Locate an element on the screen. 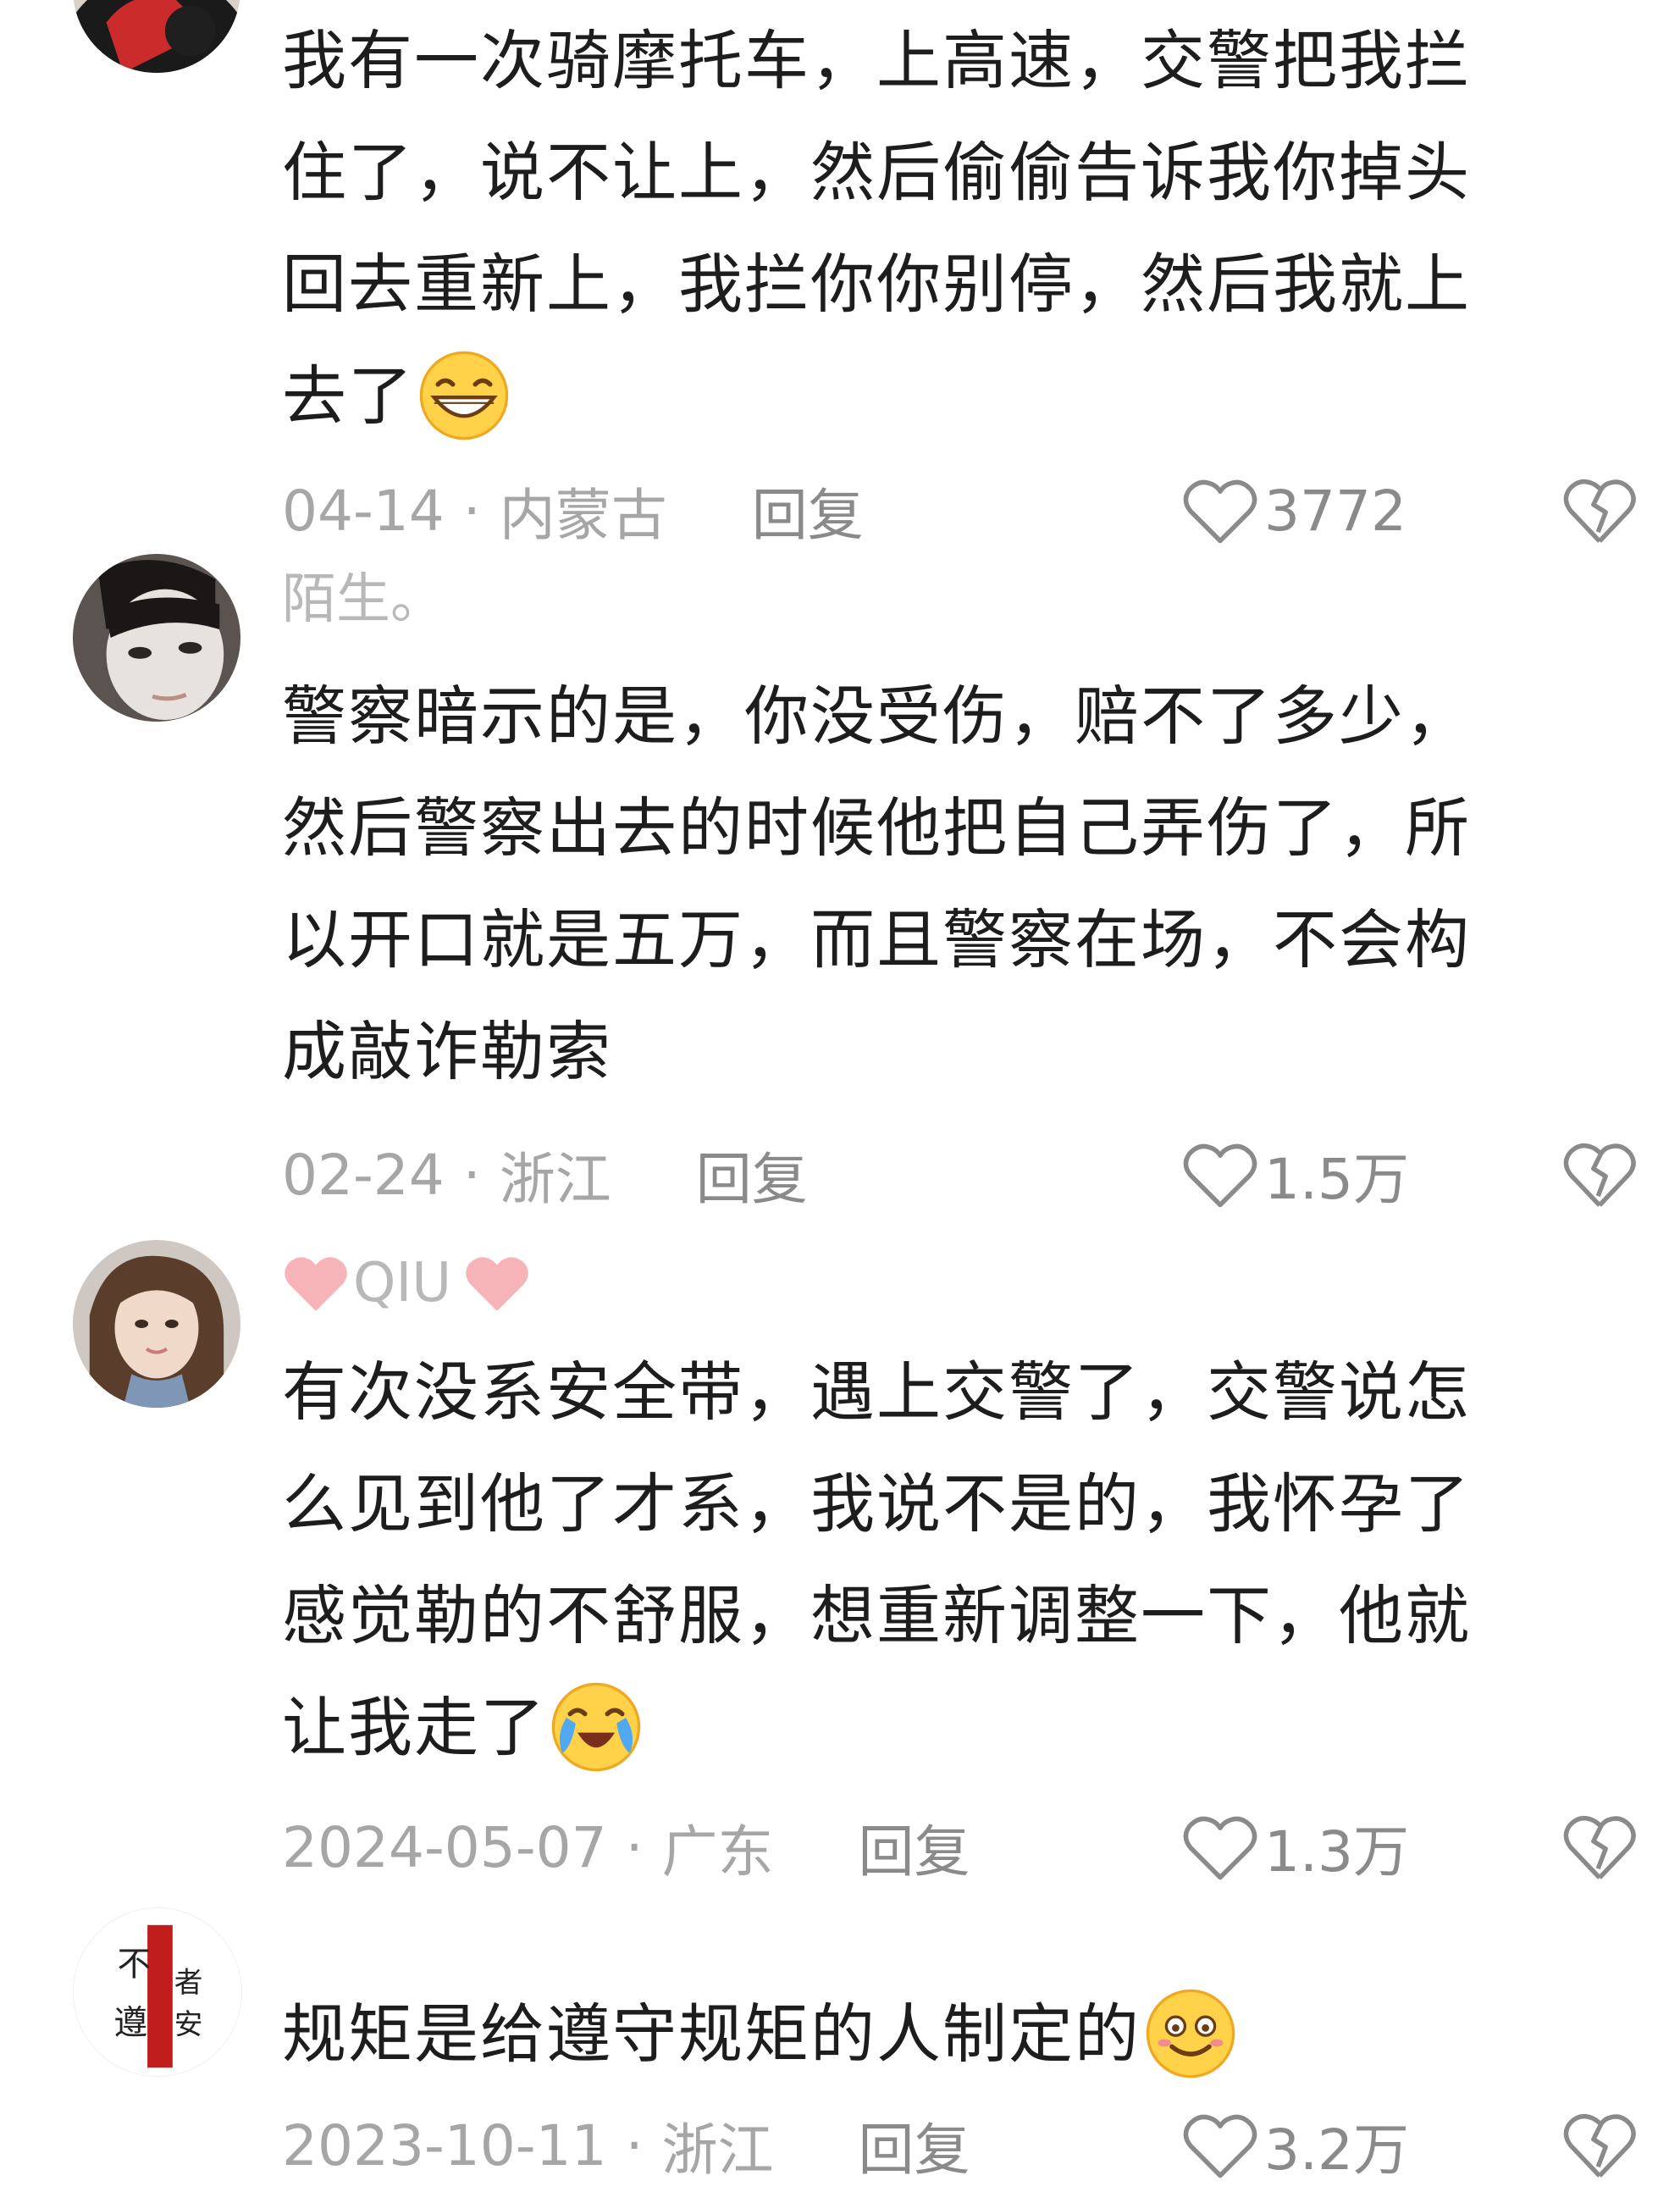 The width and height of the screenshot is (1680, 2192). svg-text: 不 is located at coordinates (134, 1965).